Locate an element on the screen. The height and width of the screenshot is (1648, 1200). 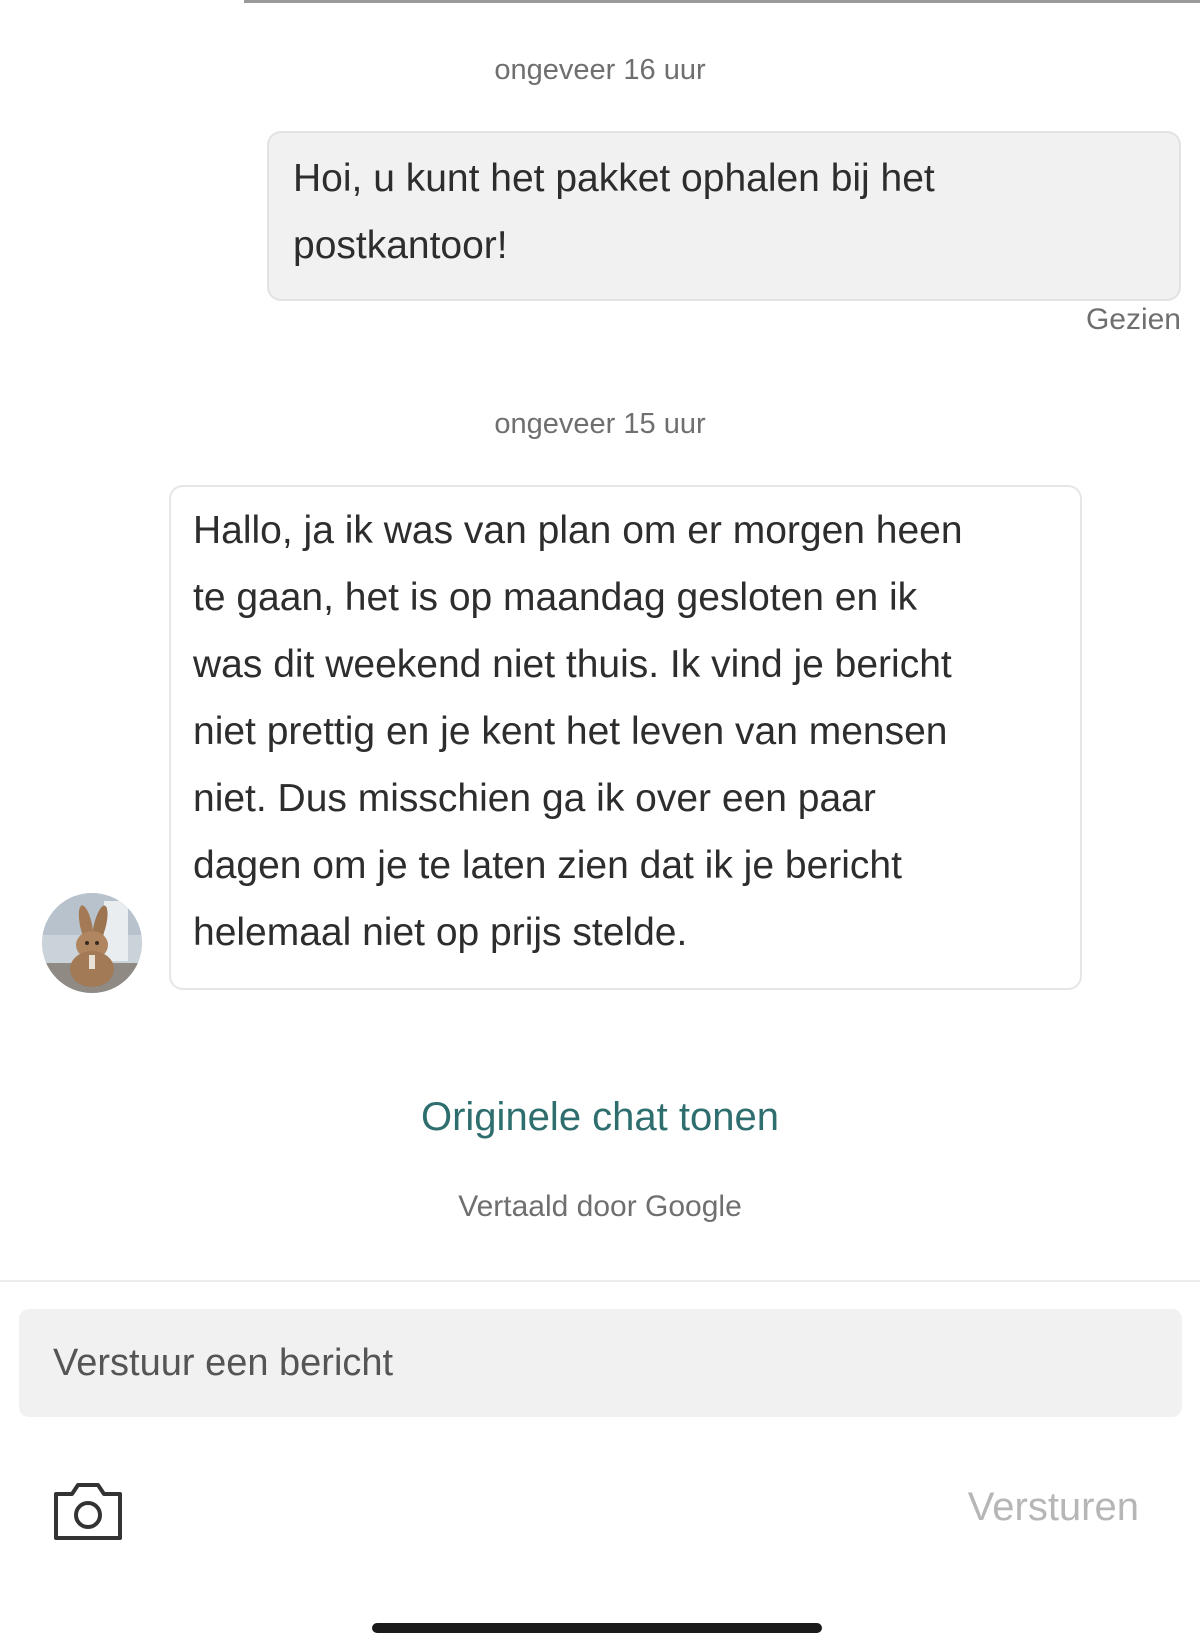
show-original-chat-link: Originele chat tonen is located at coordinates (600, 1117).